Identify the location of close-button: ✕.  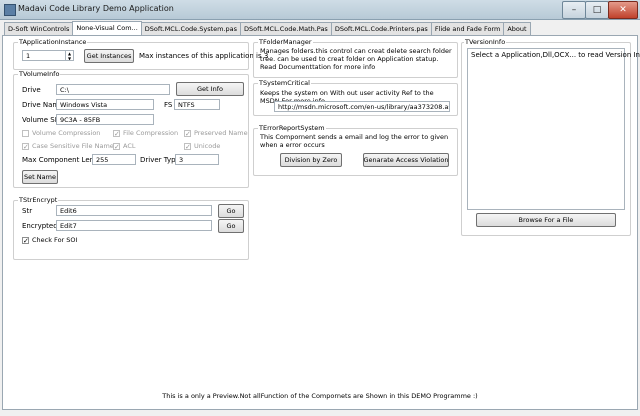
(623, 10).